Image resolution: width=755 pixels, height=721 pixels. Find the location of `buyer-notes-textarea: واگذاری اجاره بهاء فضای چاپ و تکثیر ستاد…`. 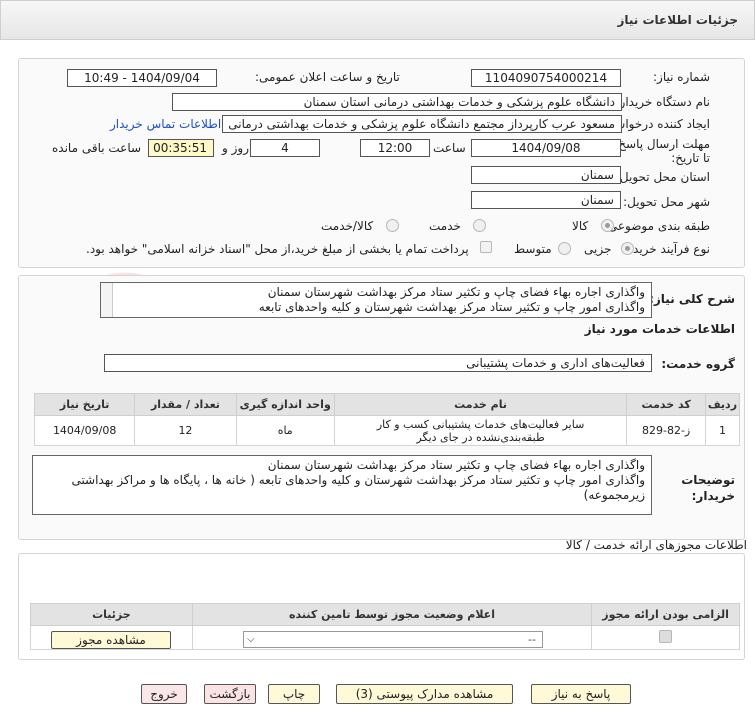

buyer-notes-textarea: واگذاری اجاره بهاء فضای چاپ و تکثیر ستاد… is located at coordinates (342, 485).